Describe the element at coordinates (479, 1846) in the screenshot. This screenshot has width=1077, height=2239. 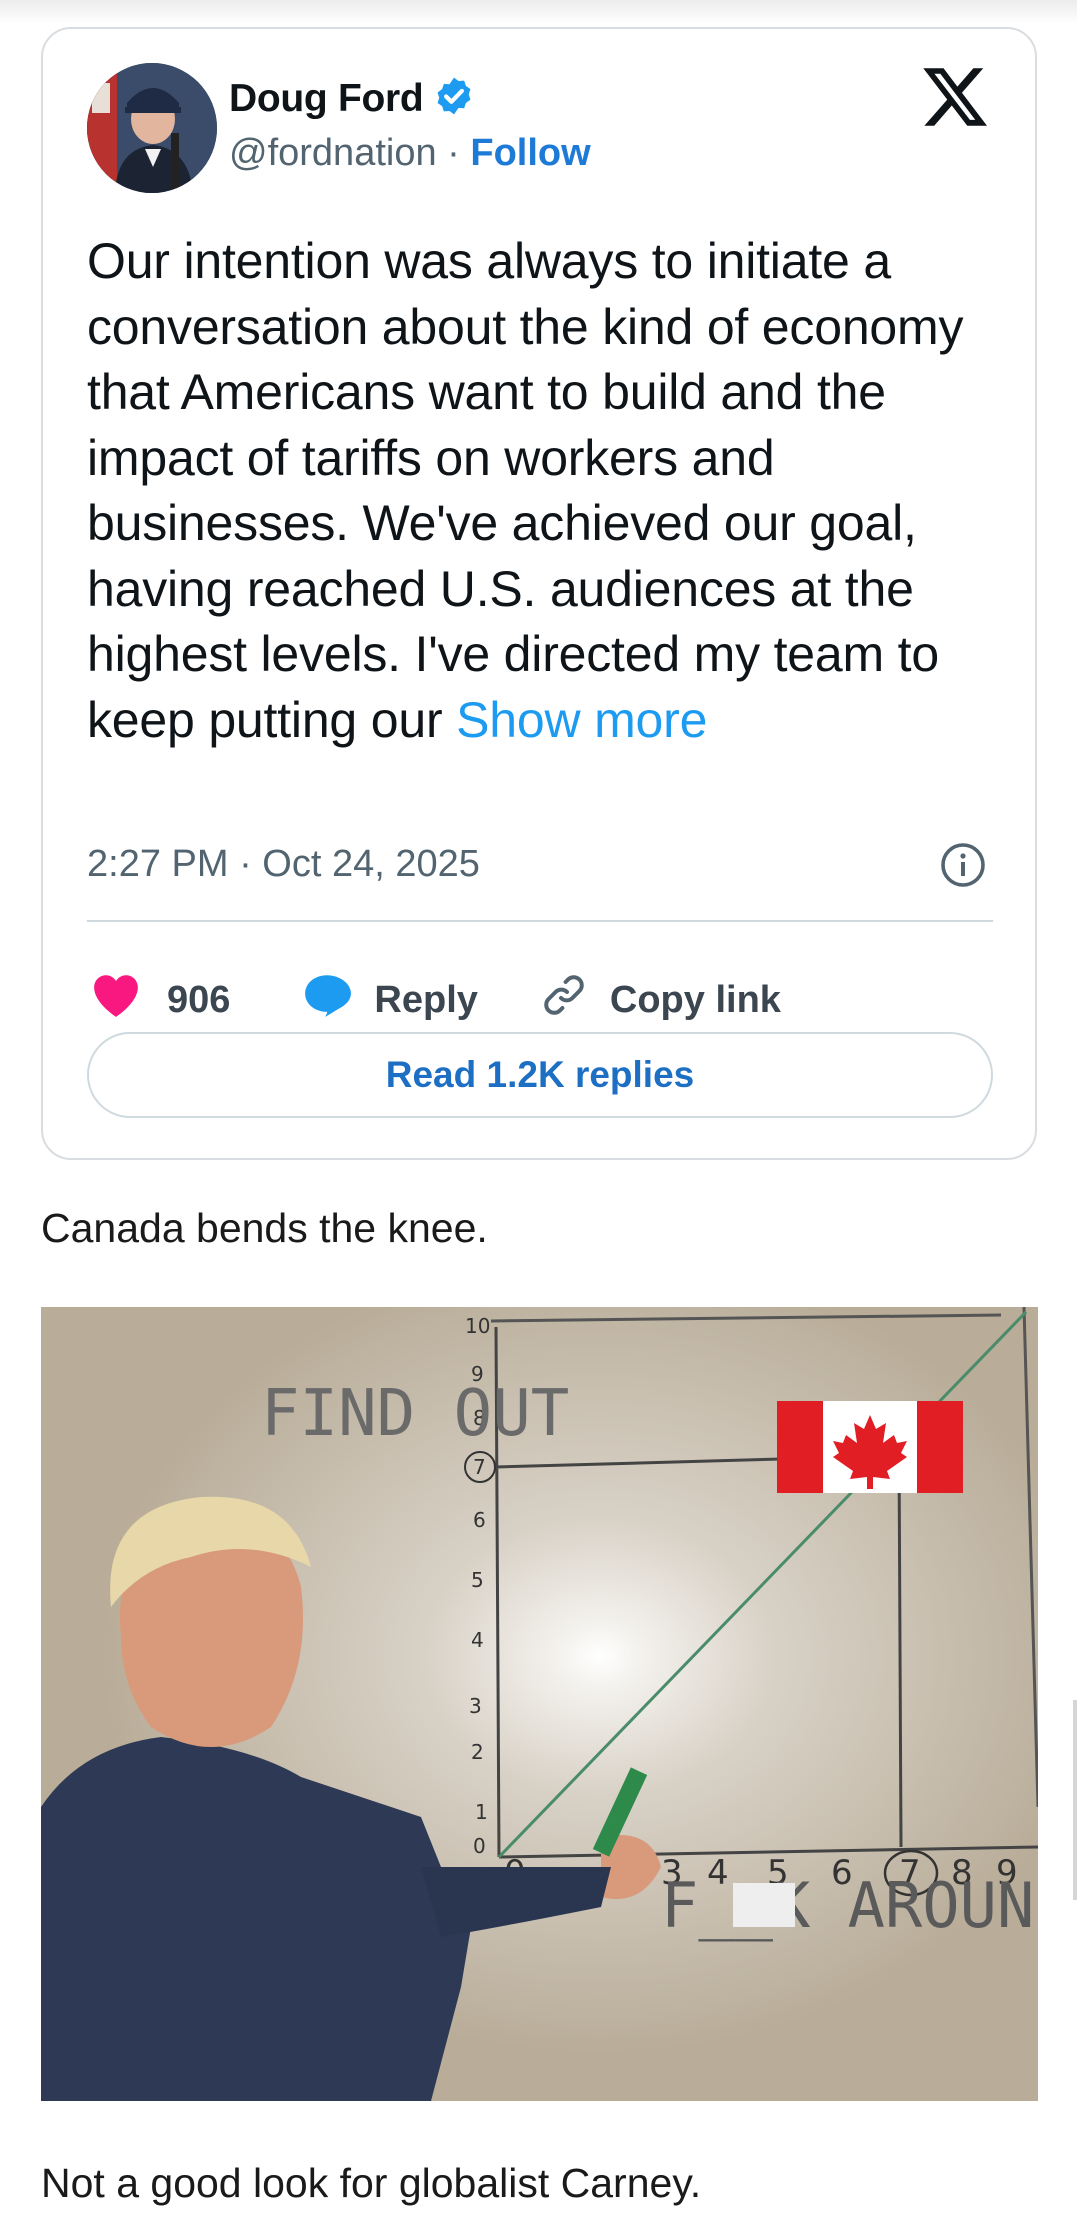
I see `y-tick: 0` at that location.